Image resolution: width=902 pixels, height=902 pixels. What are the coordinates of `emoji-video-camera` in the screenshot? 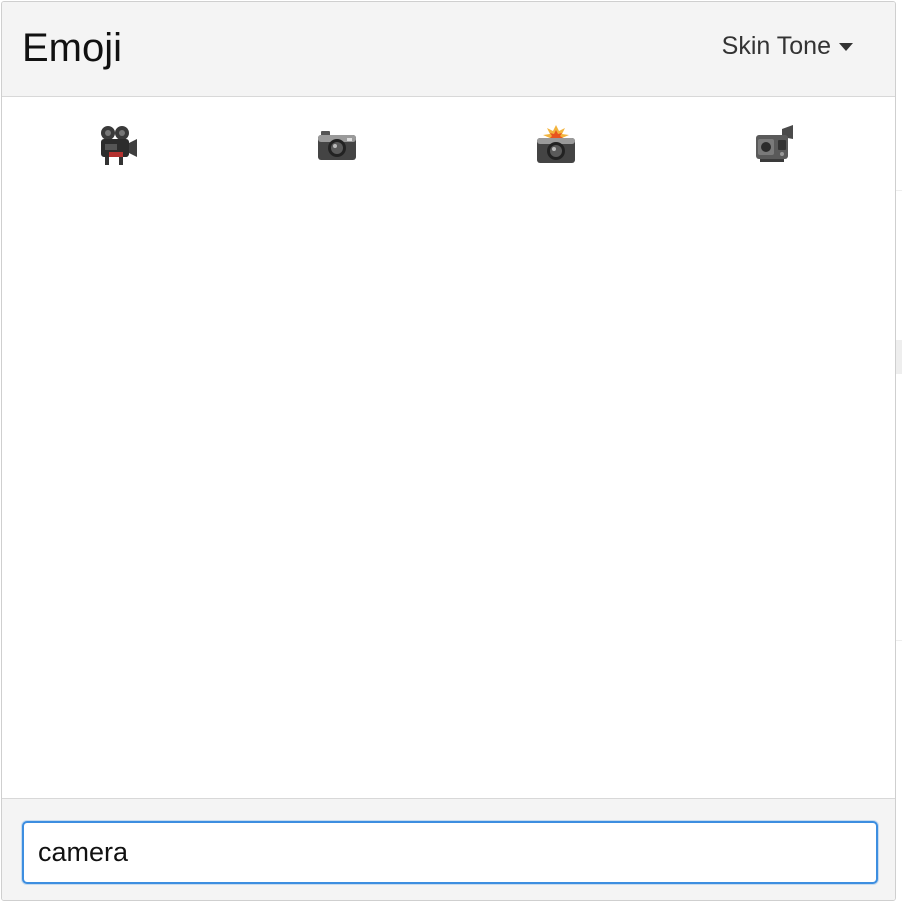 It's located at (775, 145).